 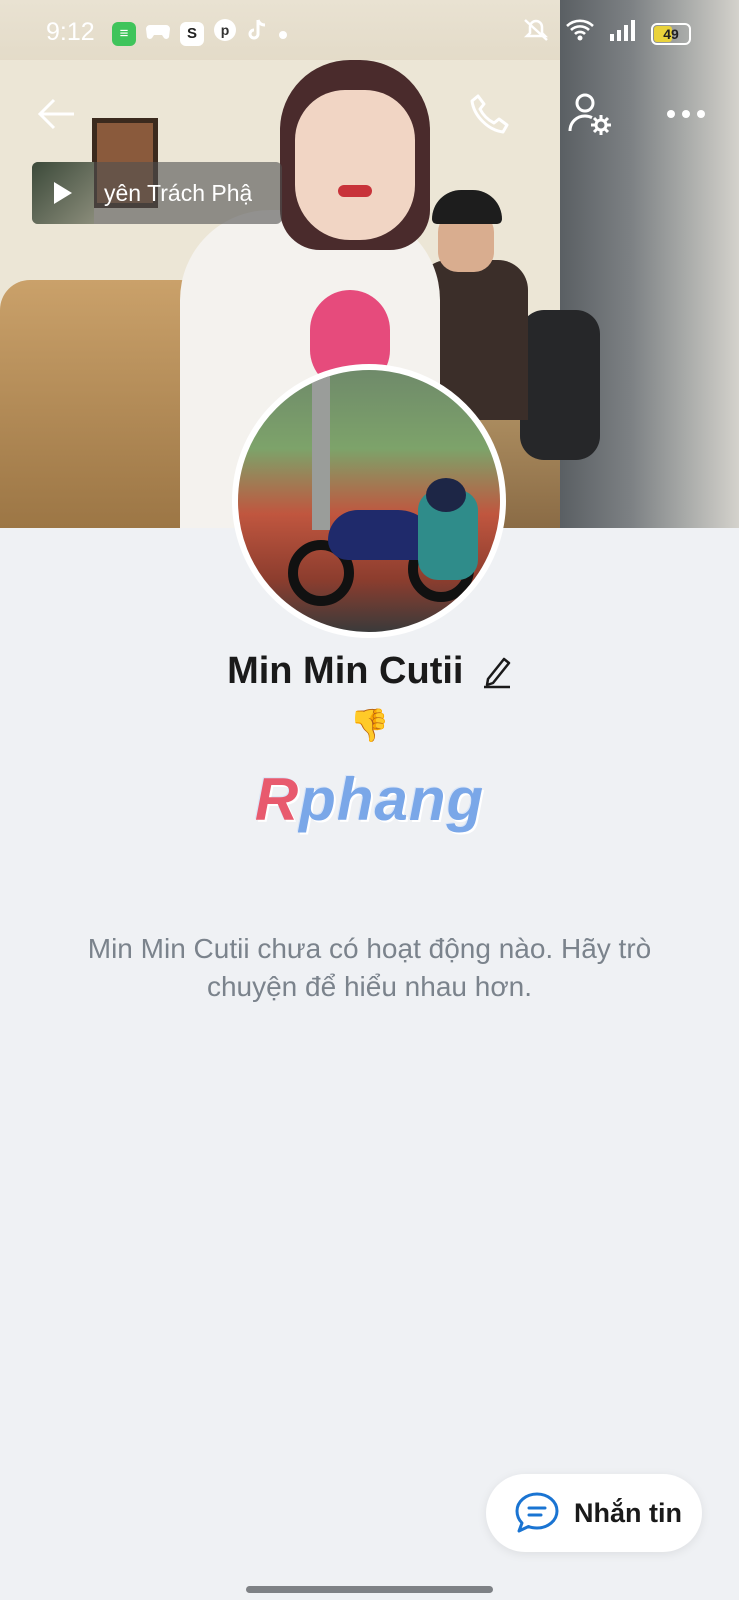 I want to click on more-icon, so click(x=686, y=114).